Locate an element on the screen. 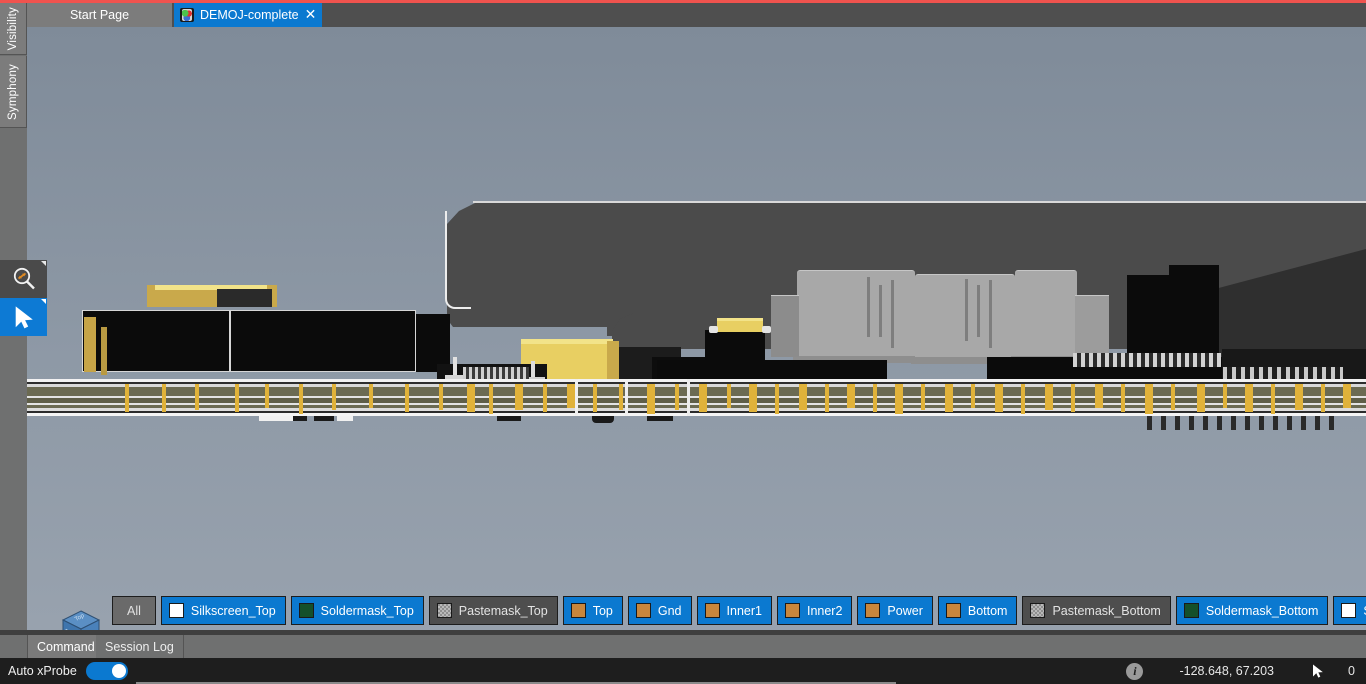  layer-button-silkscreen-top: Silkscreen_Top is located at coordinates (223, 610).